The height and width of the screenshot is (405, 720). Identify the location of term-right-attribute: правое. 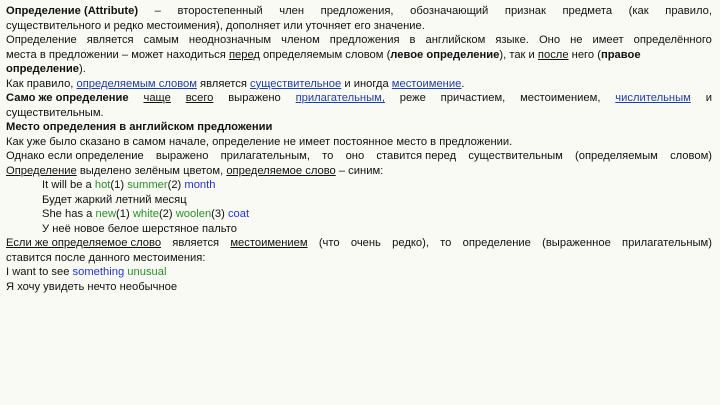
(620, 54).